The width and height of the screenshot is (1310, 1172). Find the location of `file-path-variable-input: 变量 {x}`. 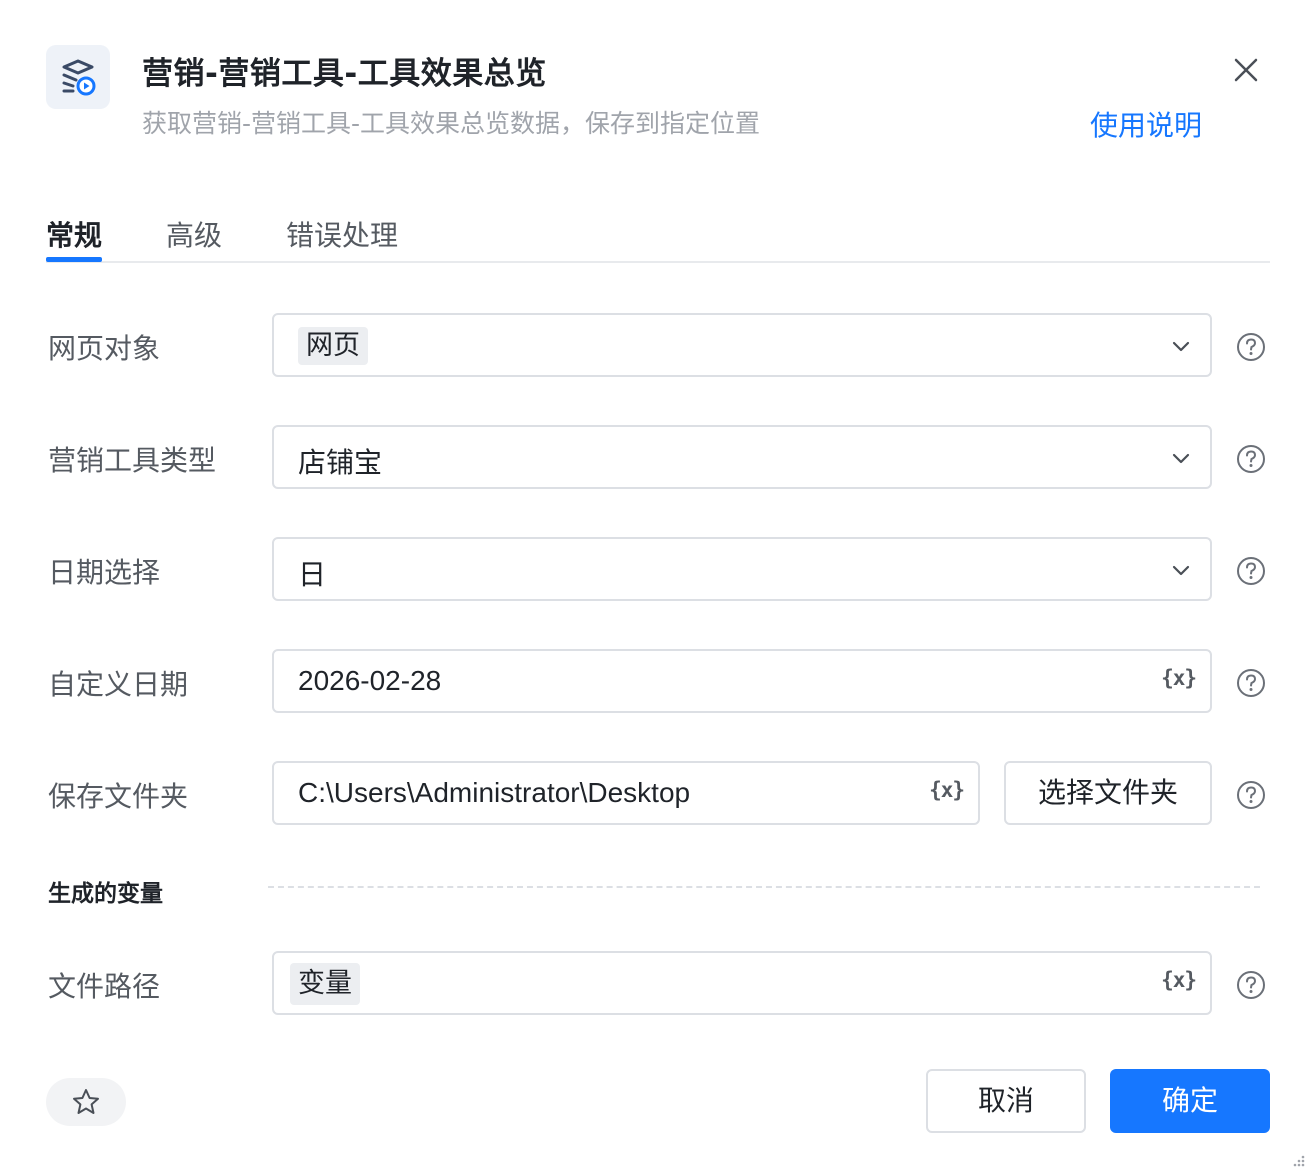

file-path-variable-input: 变量 {x} is located at coordinates (742, 983).